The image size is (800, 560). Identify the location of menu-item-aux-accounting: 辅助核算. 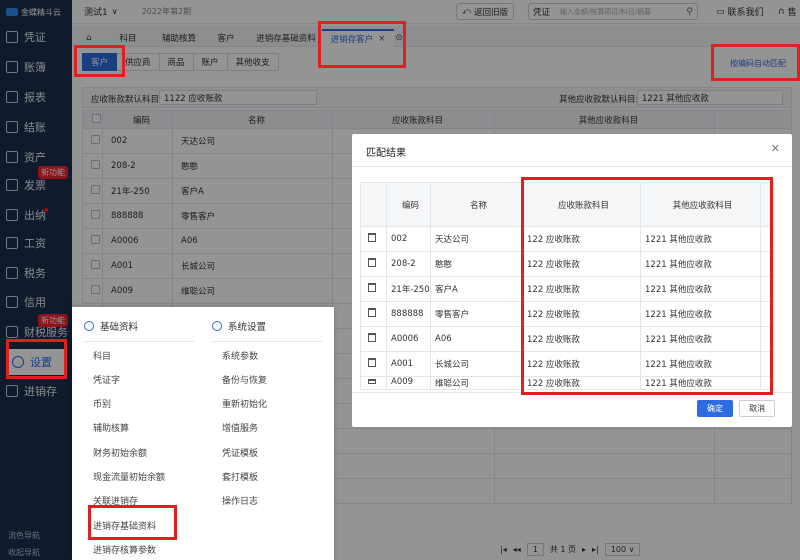
(111, 427).